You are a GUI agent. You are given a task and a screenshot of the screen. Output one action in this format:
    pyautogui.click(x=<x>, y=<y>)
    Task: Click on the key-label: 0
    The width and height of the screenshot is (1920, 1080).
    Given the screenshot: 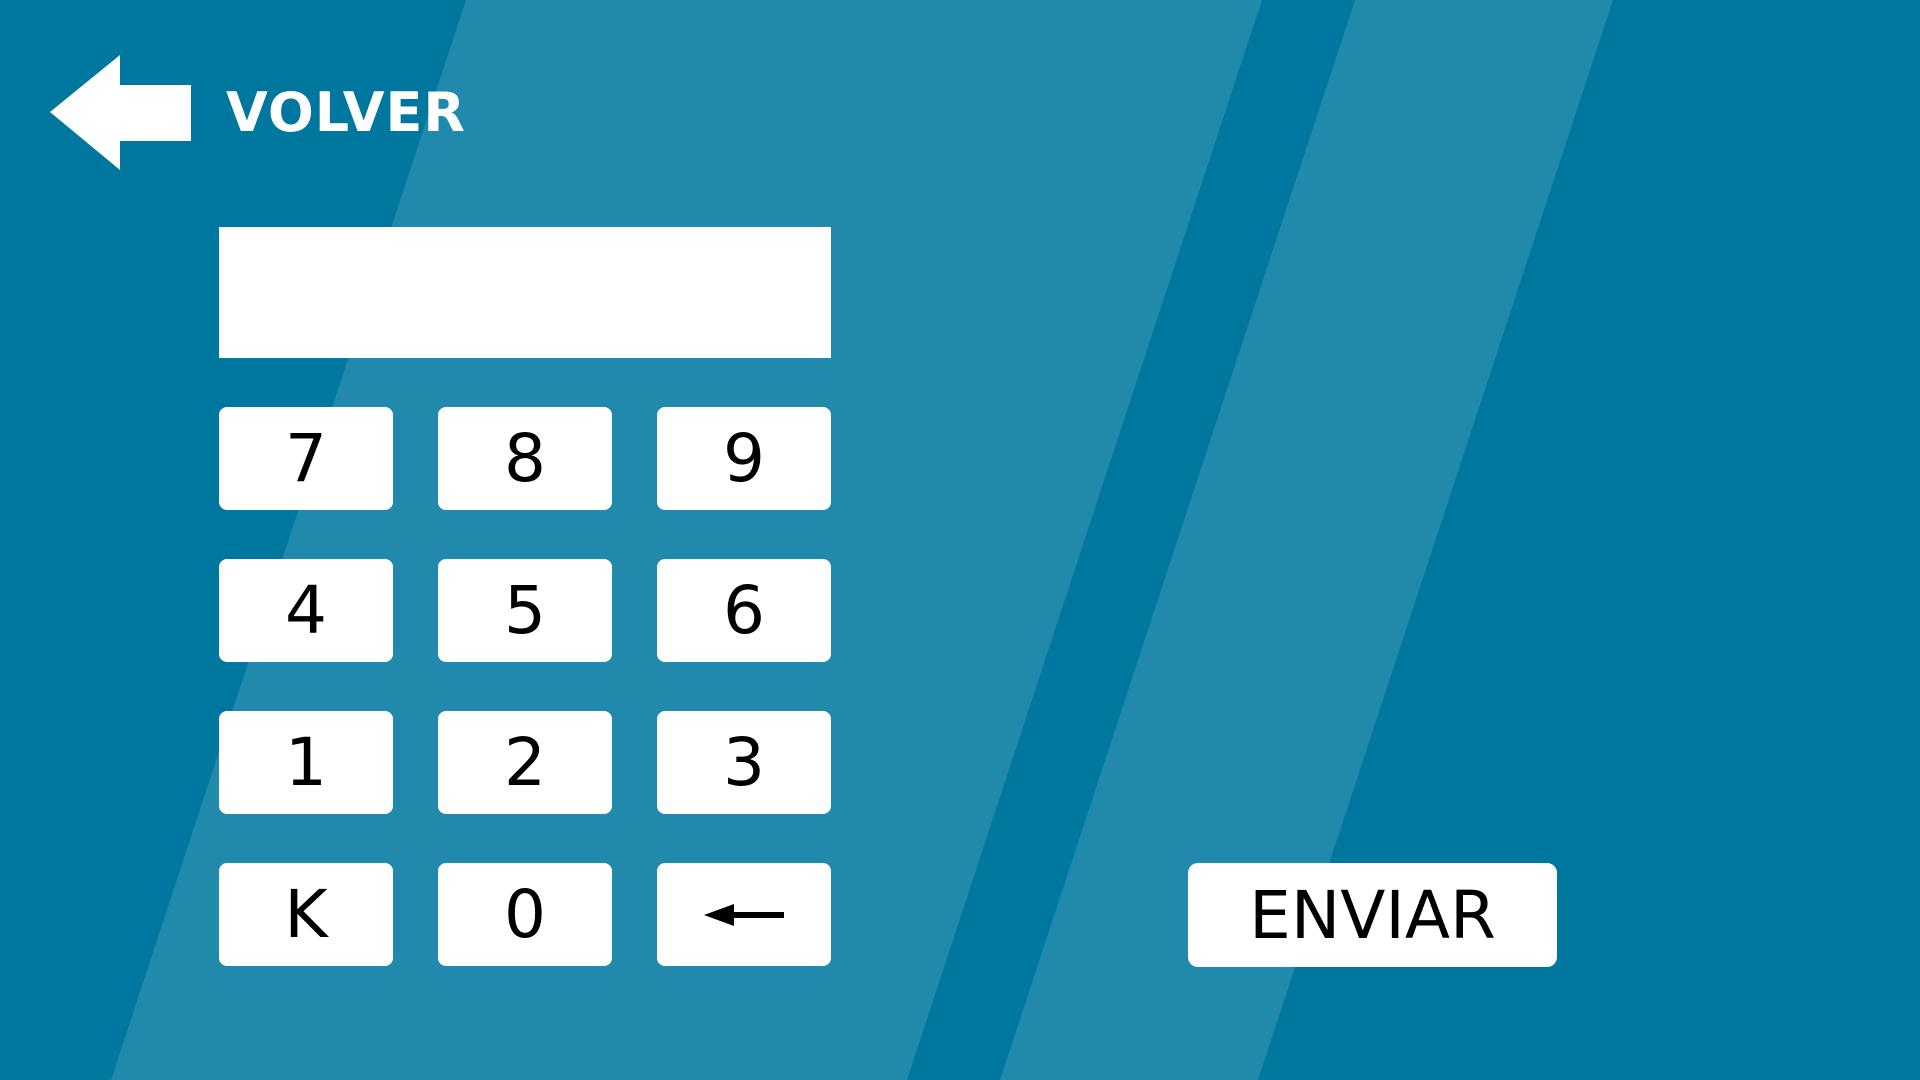 What is the action you would take?
    pyautogui.click(x=525, y=914)
    